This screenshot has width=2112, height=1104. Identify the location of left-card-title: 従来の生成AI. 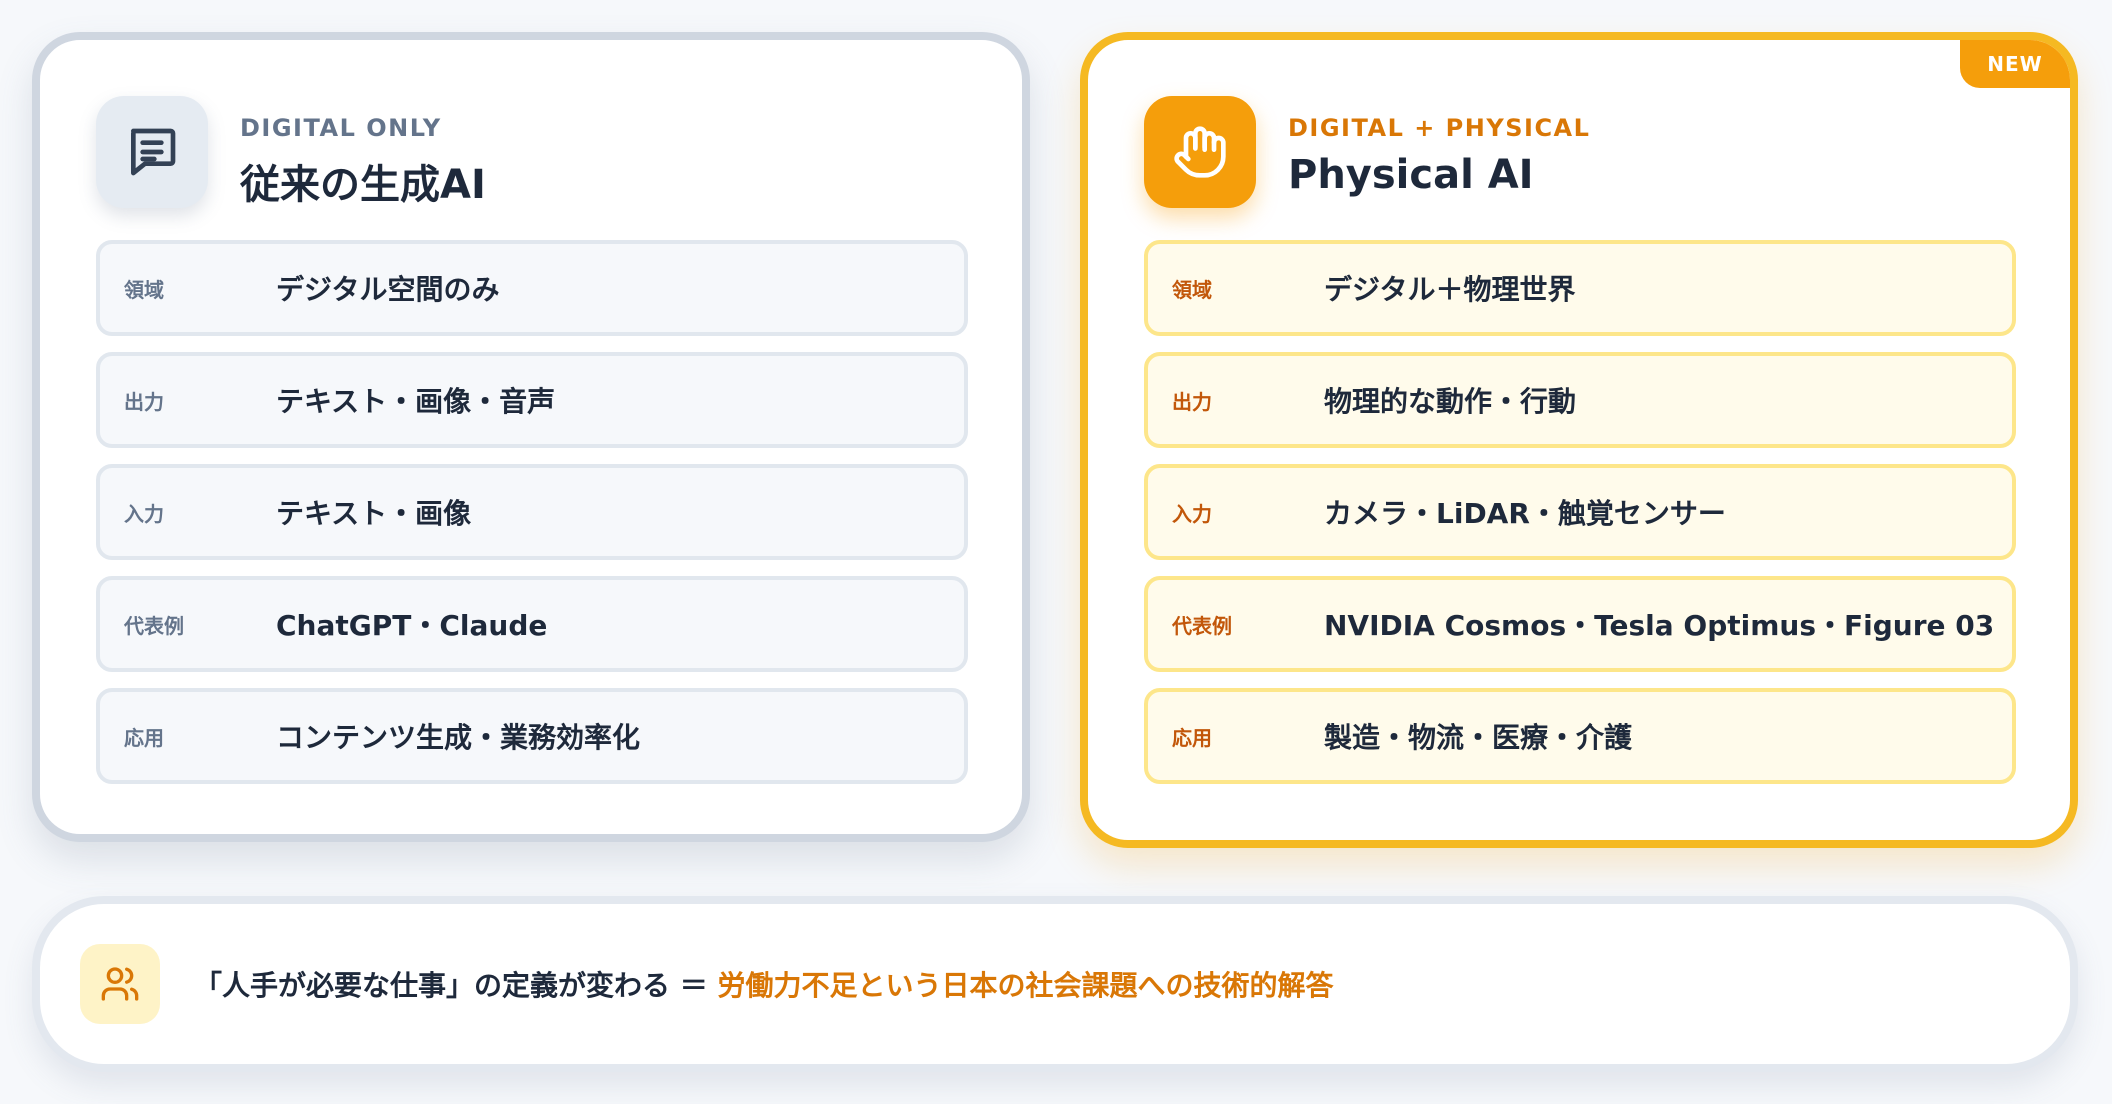
(363, 185).